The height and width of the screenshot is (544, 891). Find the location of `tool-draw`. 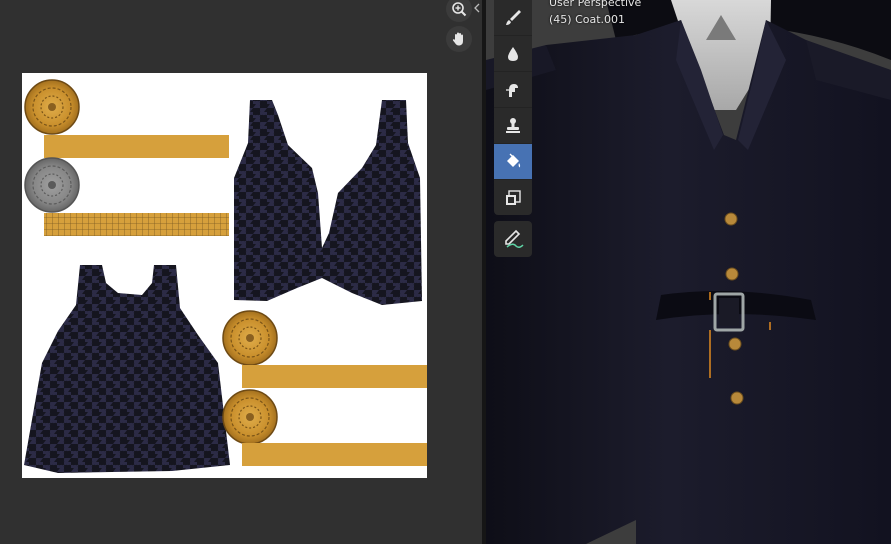

tool-draw is located at coordinates (513, 18).